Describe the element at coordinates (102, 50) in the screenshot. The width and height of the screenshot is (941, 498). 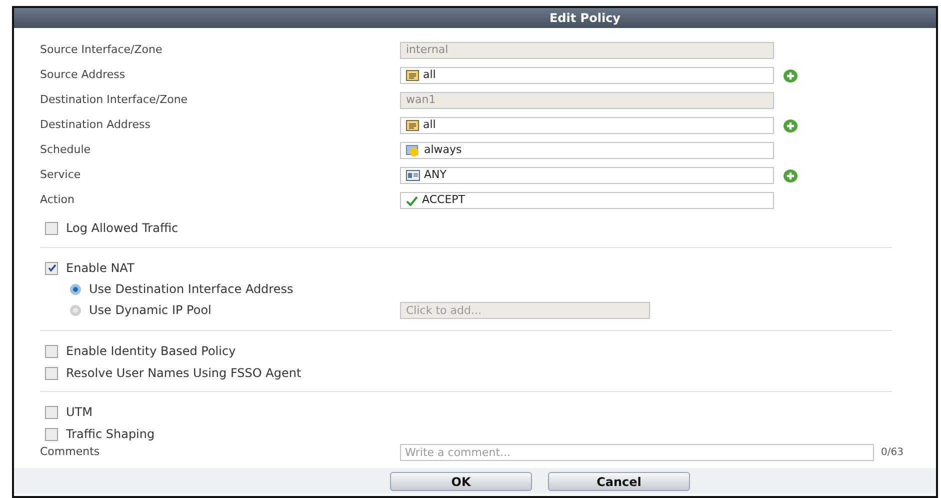
I see `field-label: Source Interface/Zone` at that location.